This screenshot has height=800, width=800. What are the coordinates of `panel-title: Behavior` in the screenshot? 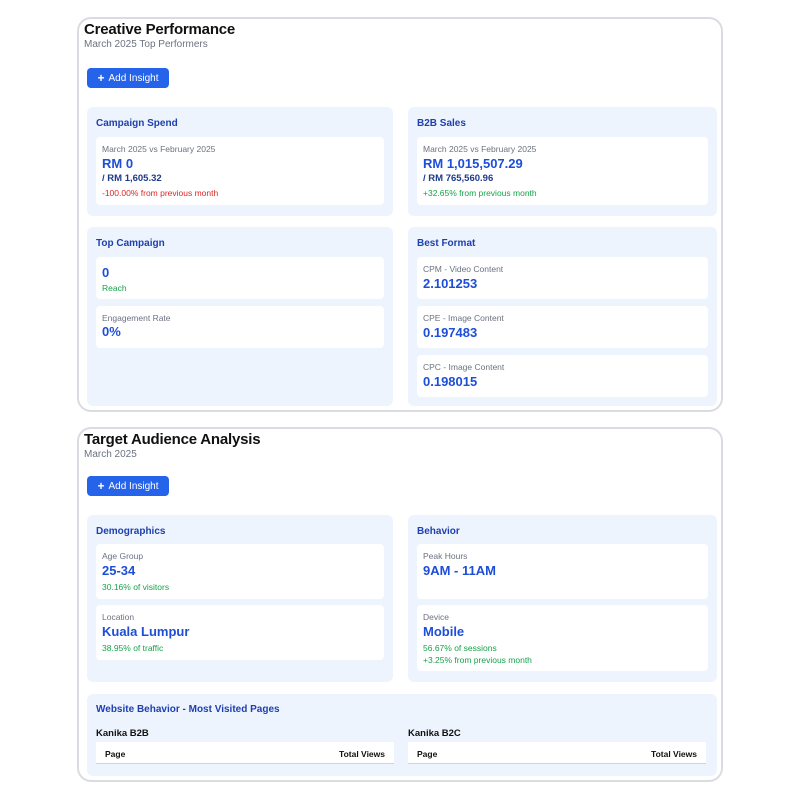 It's located at (438, 531).